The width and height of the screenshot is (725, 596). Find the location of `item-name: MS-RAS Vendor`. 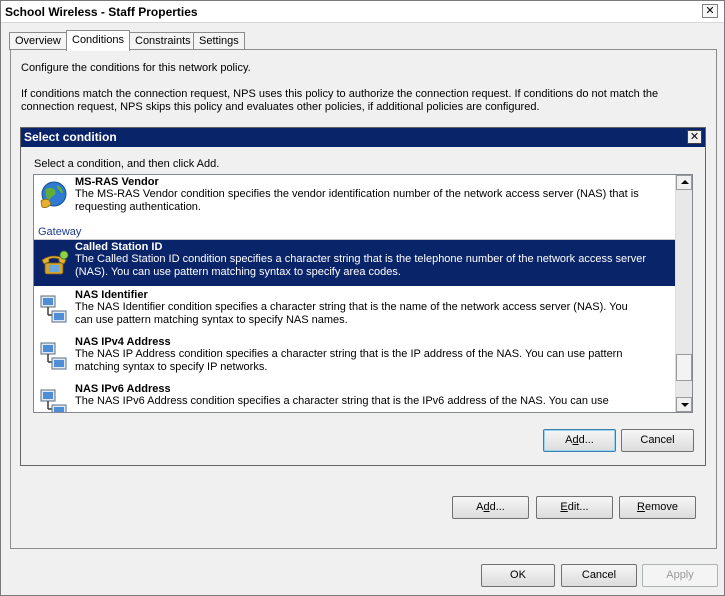

item-name: MS-RAS Vendor is located at coordinates (117, 182).